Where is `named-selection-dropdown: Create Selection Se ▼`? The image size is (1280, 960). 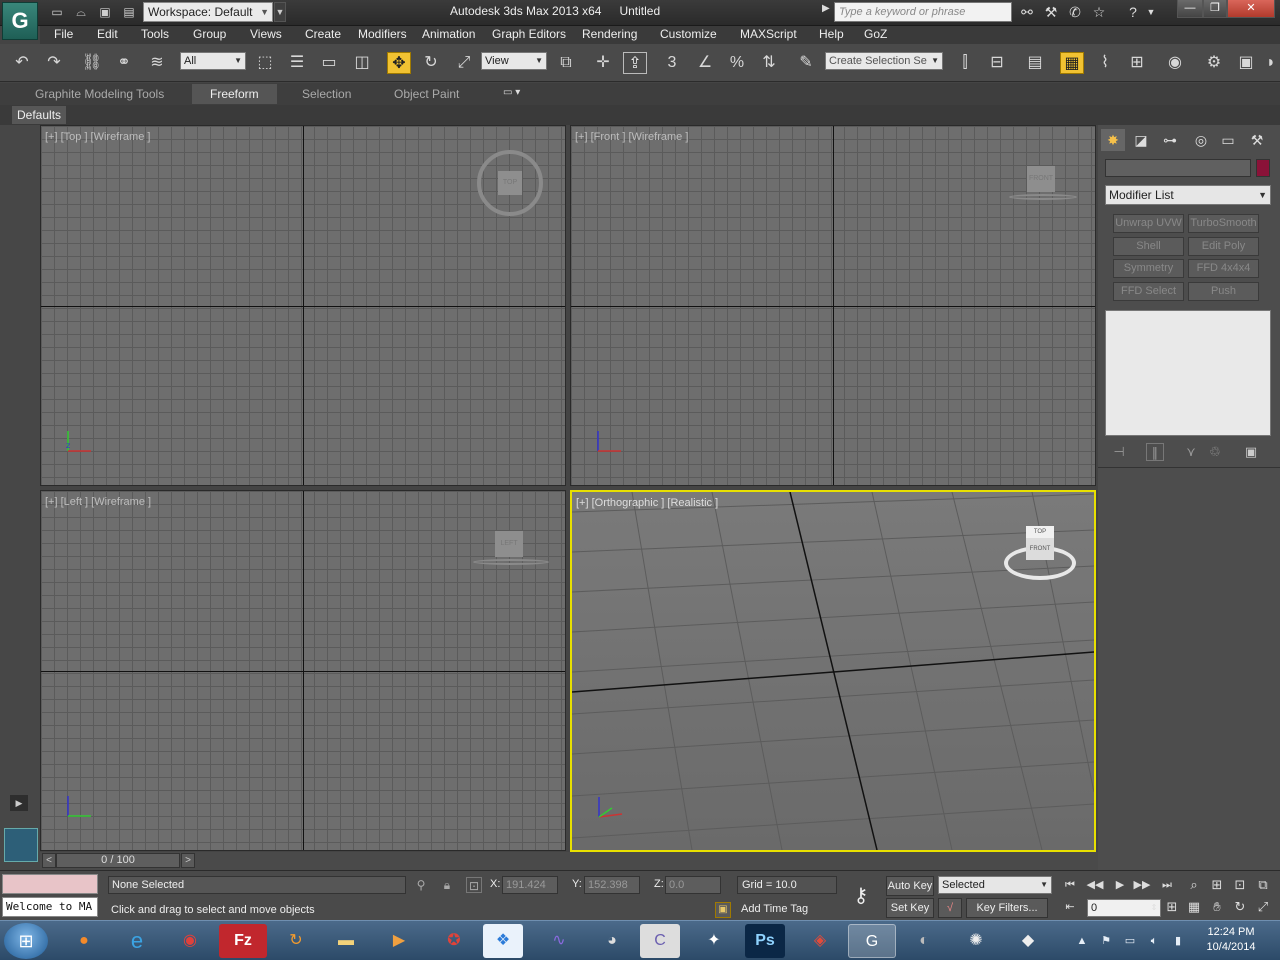
named-selection-dropdown: Create Selection Se ▼ is located at coordinates (884, 61).